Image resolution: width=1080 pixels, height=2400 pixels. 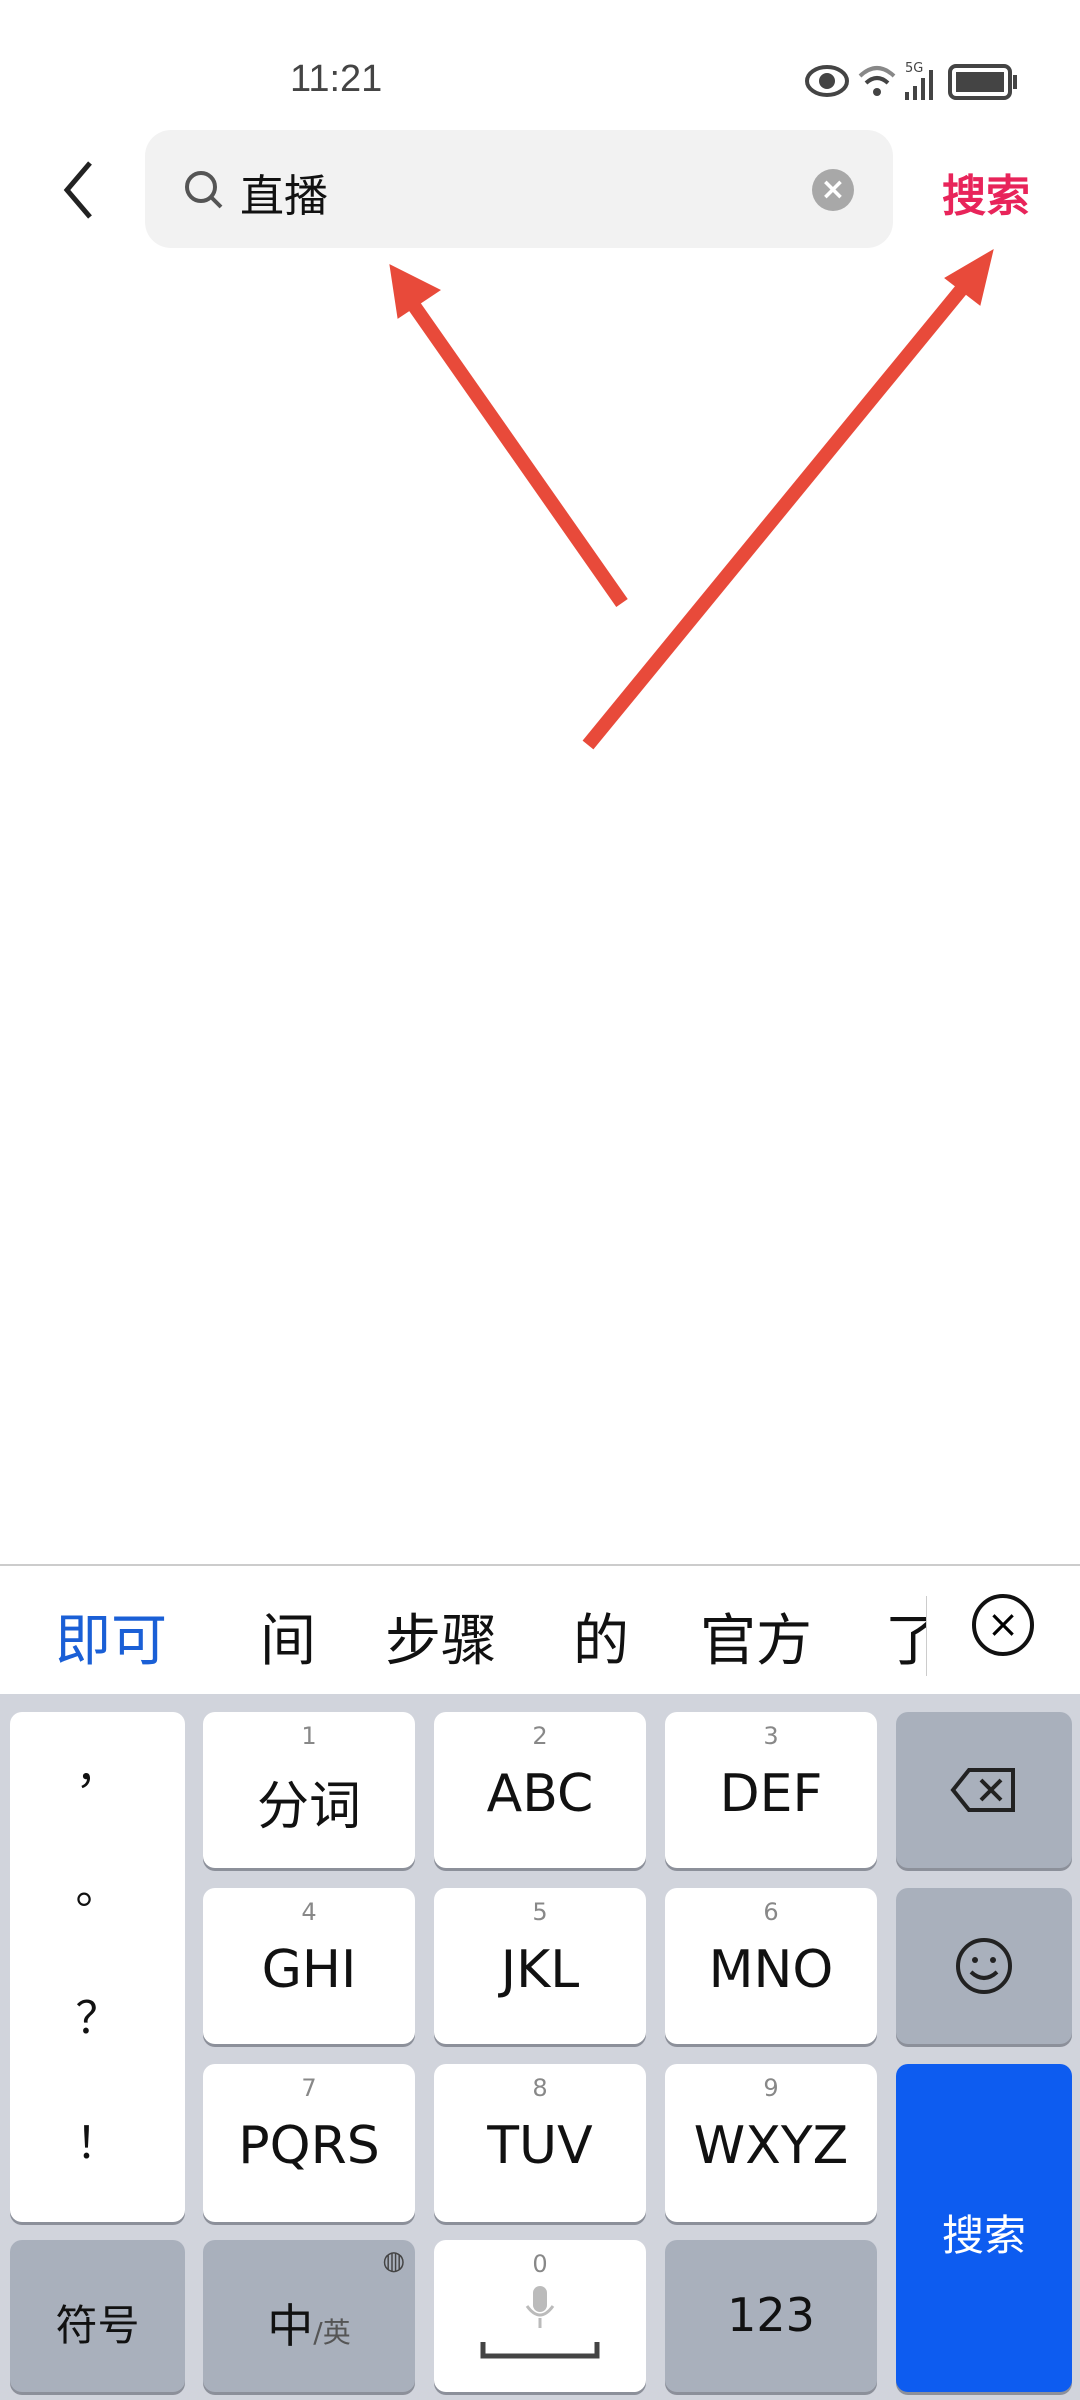 I want to click on backspace-key, so click(x=984, y=1790).